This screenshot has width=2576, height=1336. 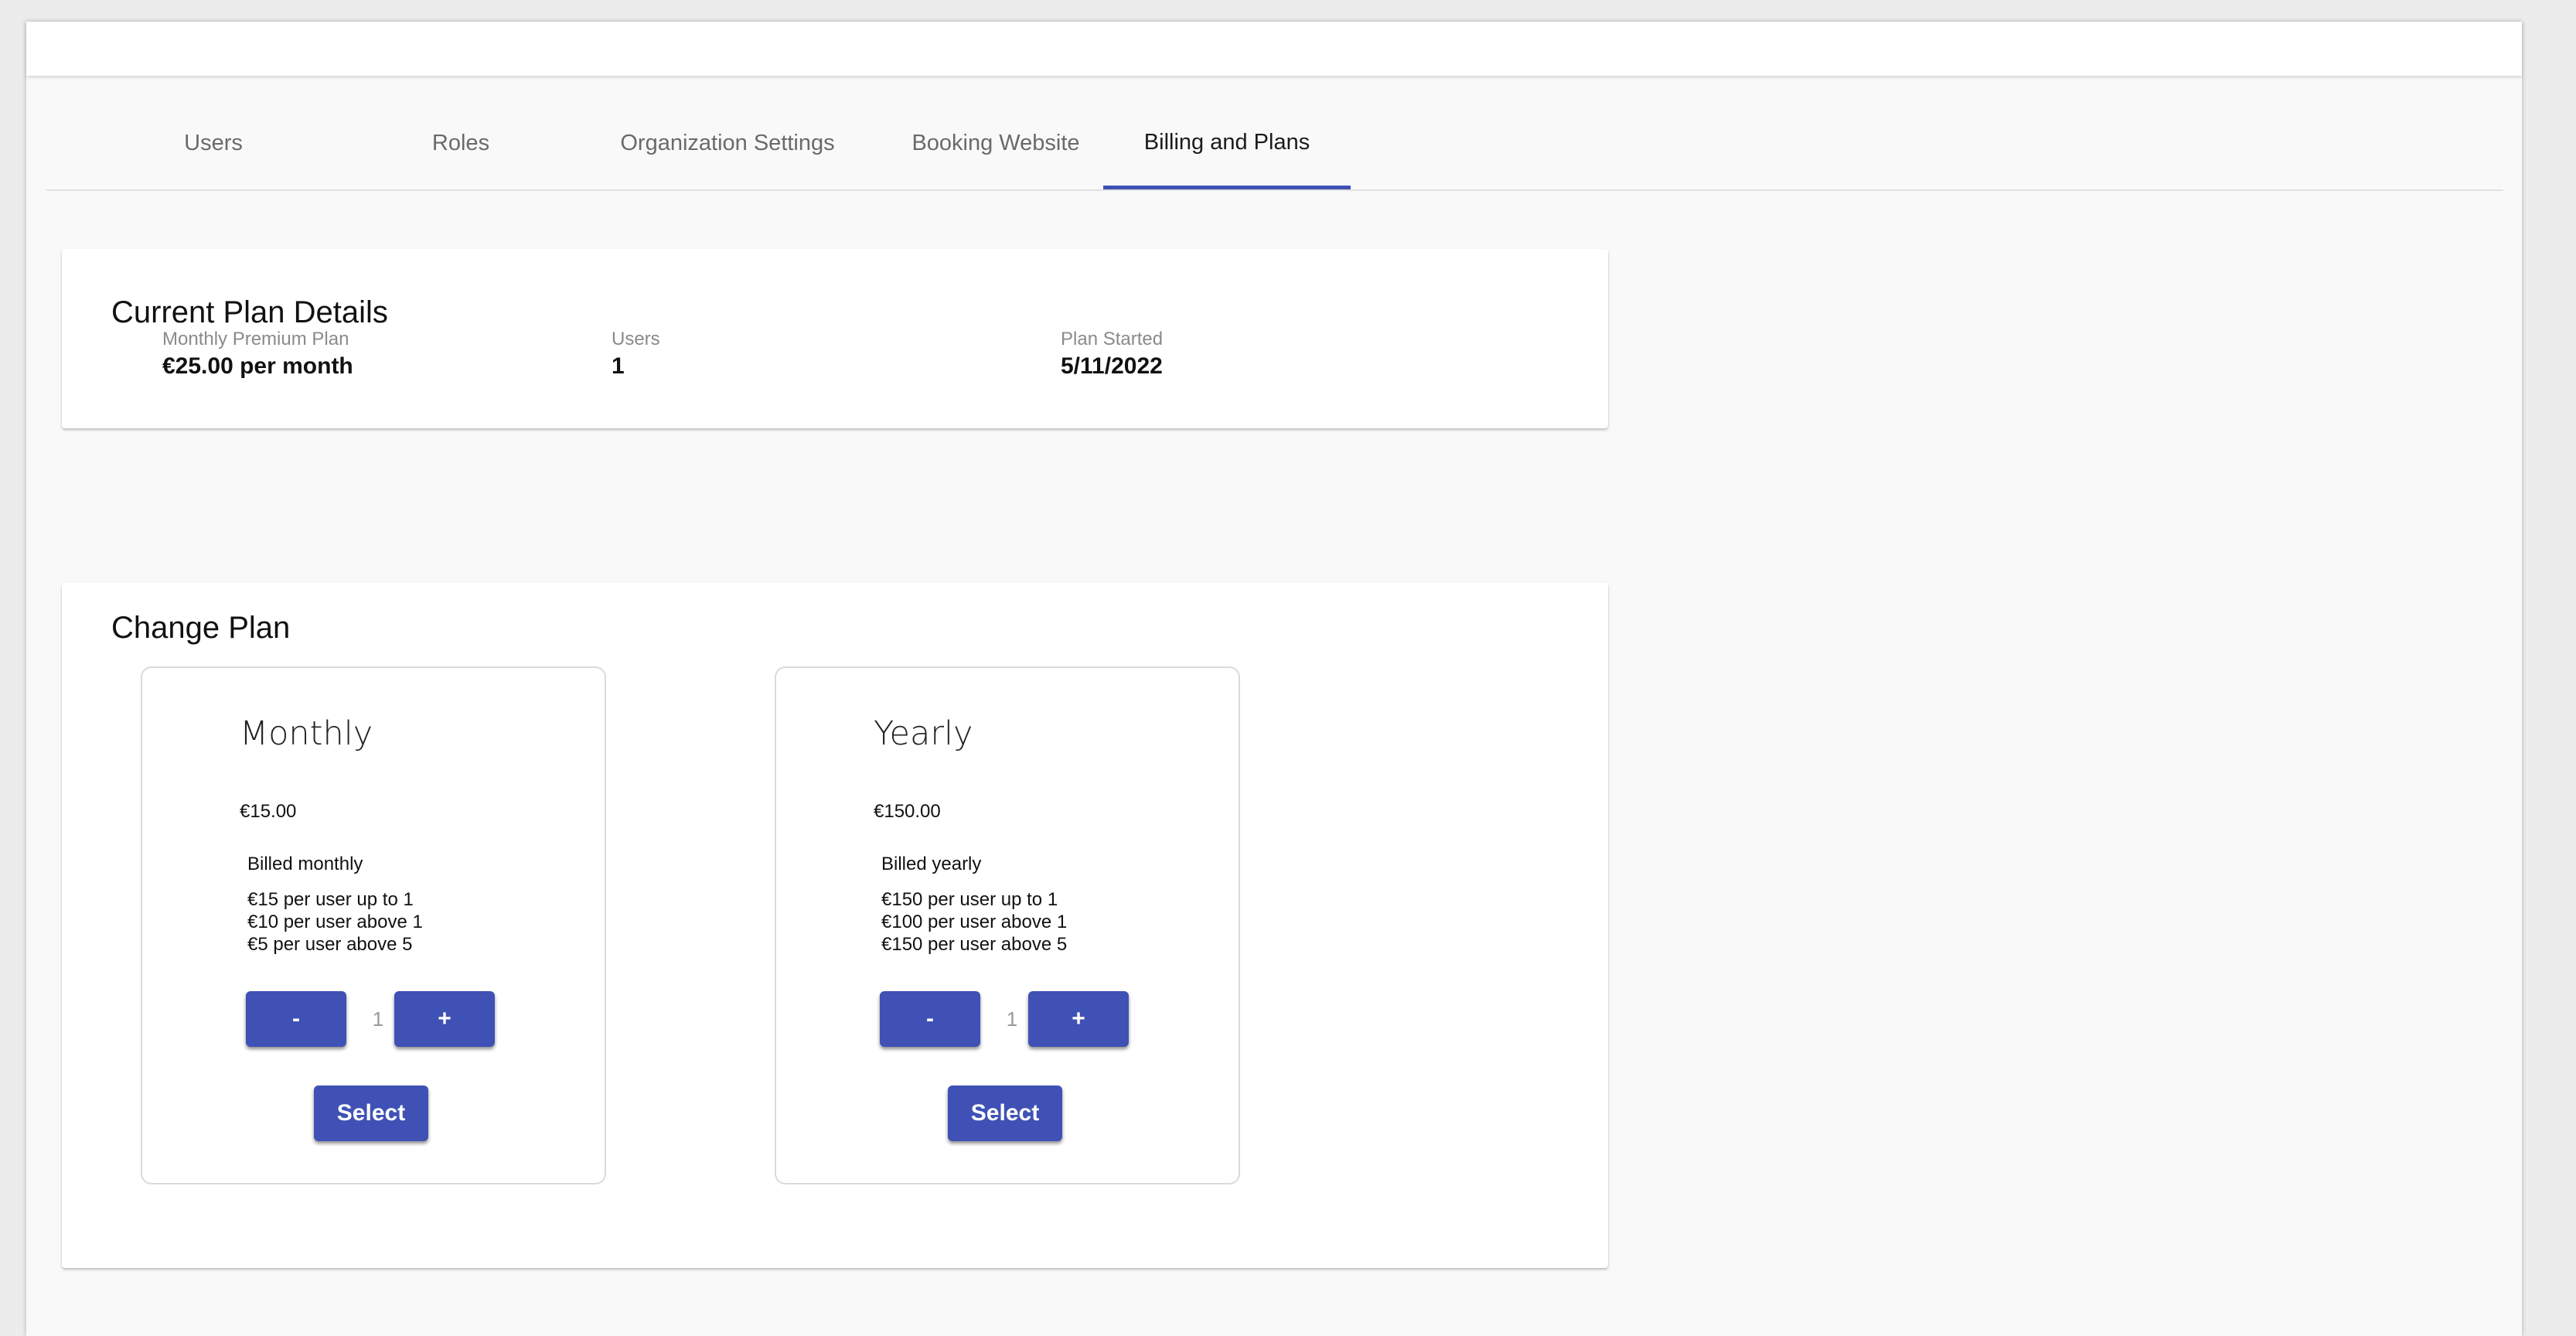 I want to click on plan-name: Monthly, so click(x=306, y=733).